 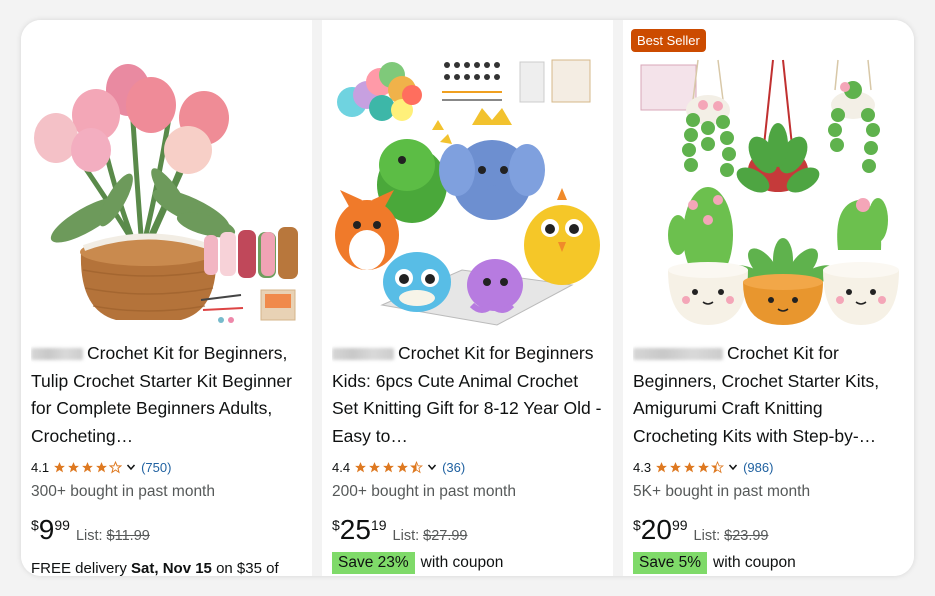 What do you see at coordinates (445, 536) in the screenshot?
I see `list-price: $27.99` at bounding box center [445, 536].